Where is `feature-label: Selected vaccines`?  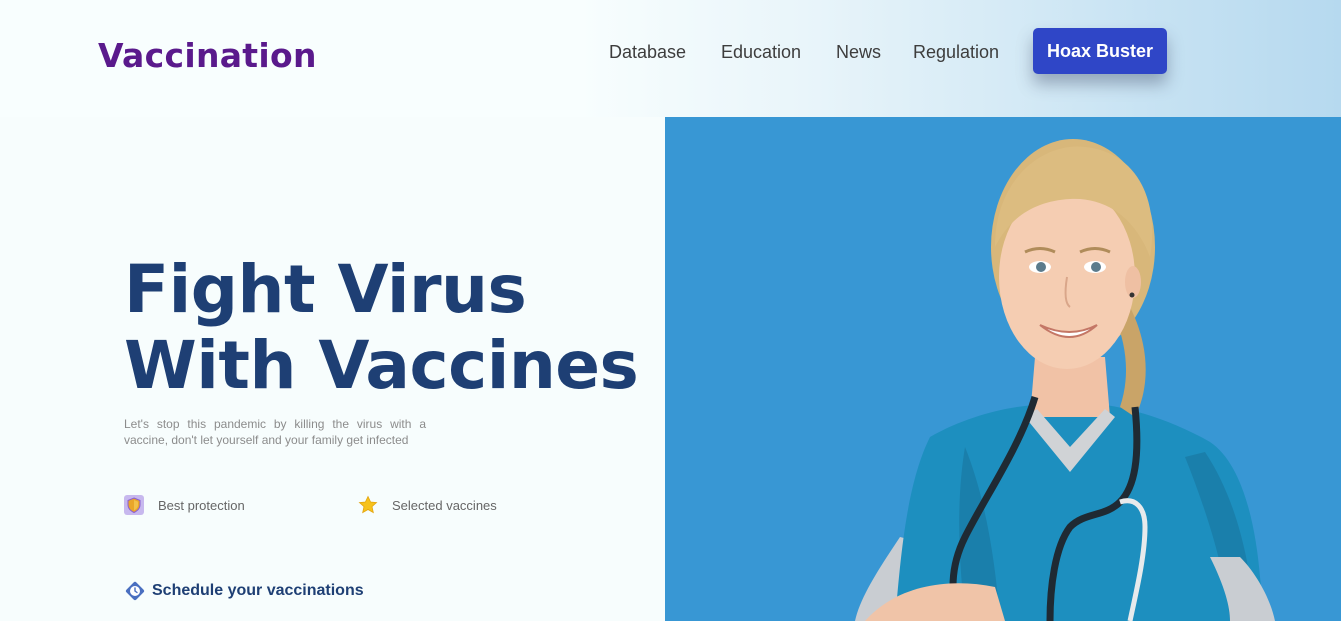 feature-label: Selected vaccines is located at coordinates (444, 505).